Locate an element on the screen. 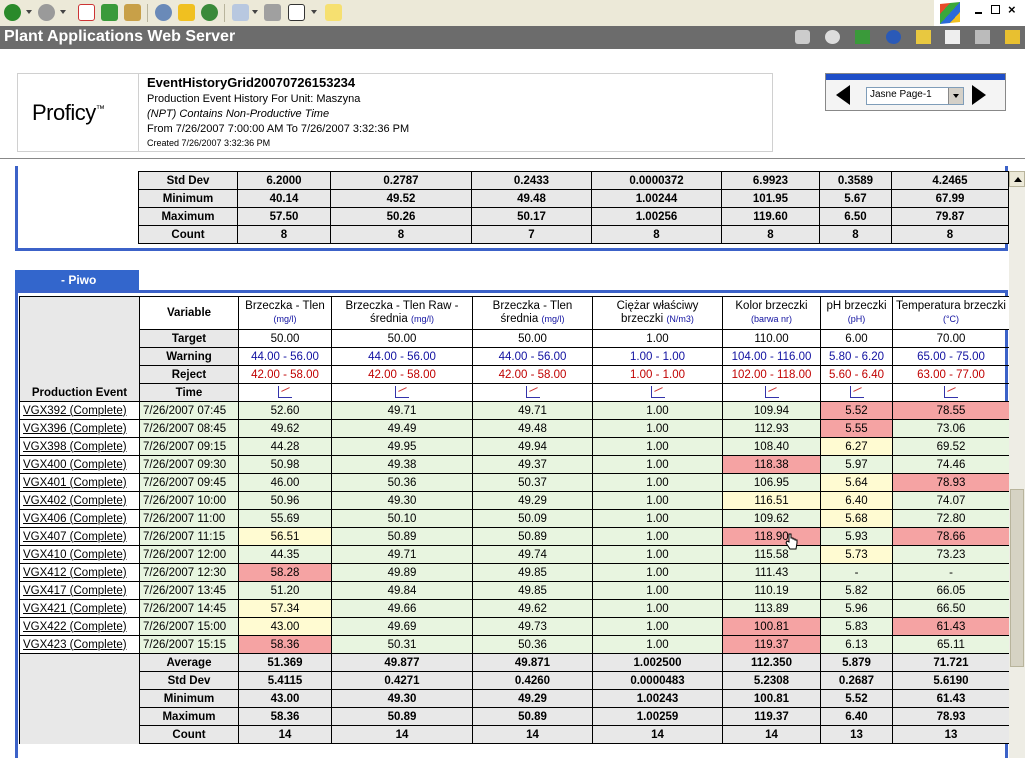 The height and width of the screenshot is (758, 1025). forward-icon is located at coordinates (46, 12).